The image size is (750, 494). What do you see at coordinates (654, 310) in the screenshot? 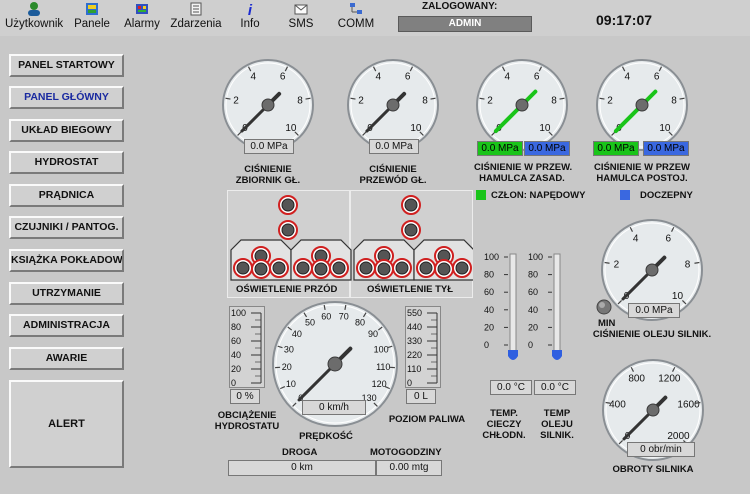
I see `oil-pressure-reading: 0.0 MPa` at bounding box center [654, 310].